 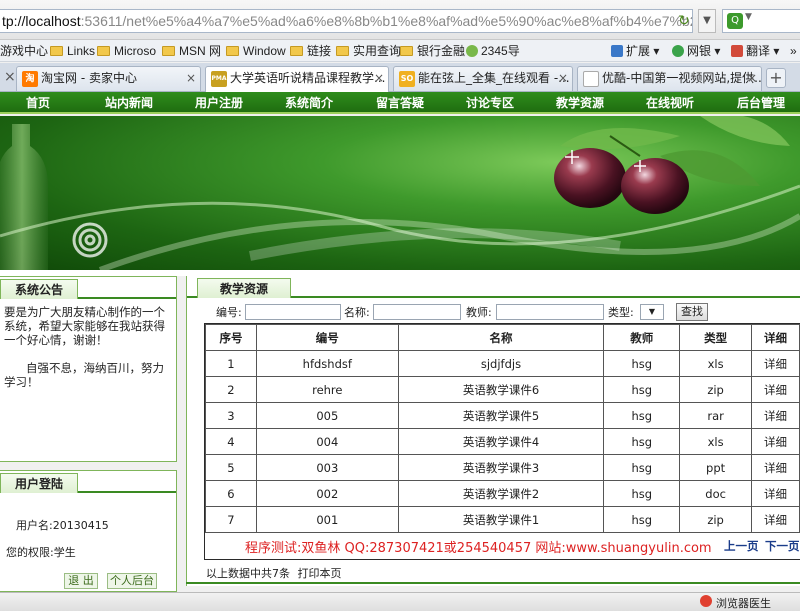 I want to click on favorite-item: 实用查询, so click(x=368, y=51).